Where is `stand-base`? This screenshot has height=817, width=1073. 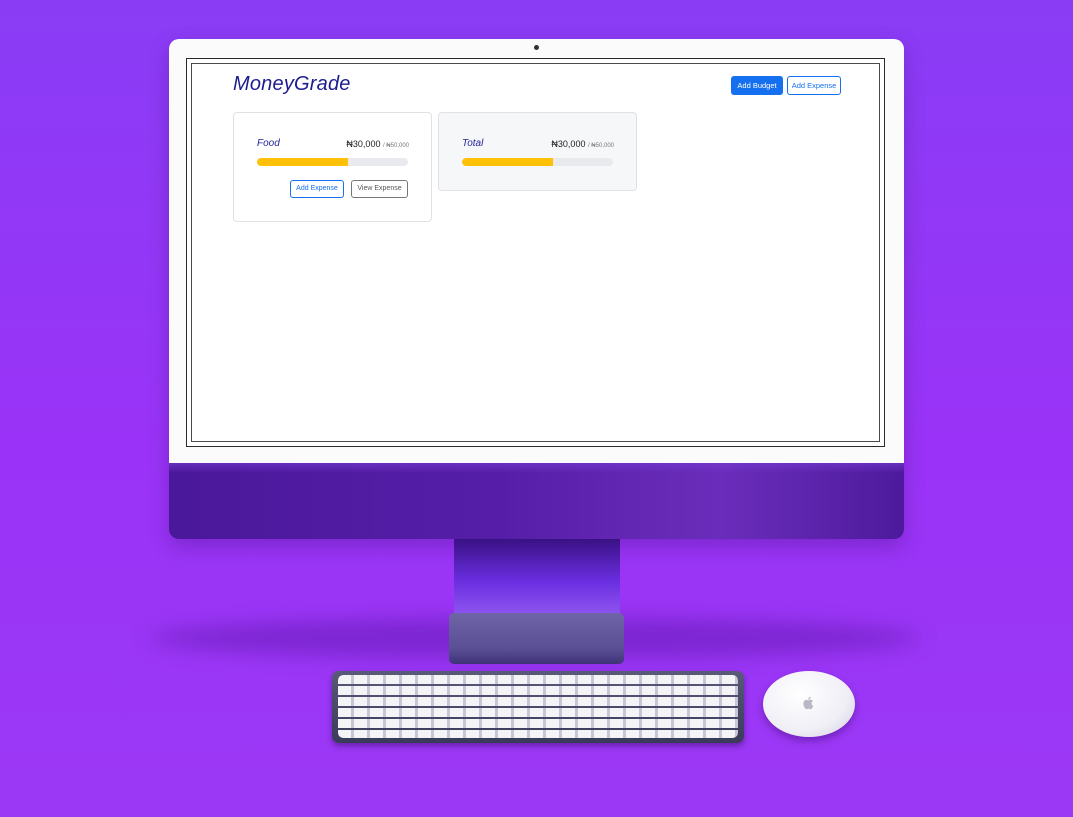 stand-base is located at coordinates (536, 638).